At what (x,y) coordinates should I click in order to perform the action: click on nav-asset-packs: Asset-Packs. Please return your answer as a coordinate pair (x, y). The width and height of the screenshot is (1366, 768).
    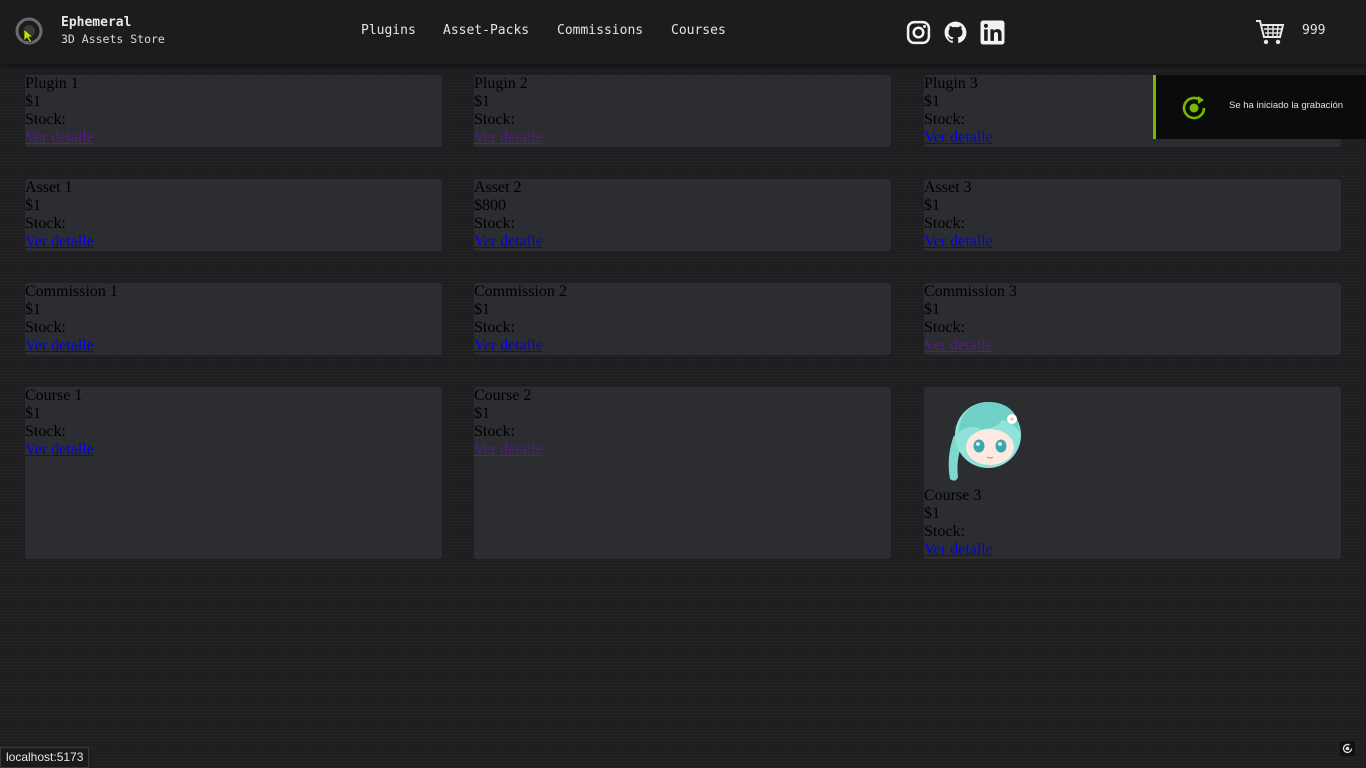
    Looking at the image, I should click on (486, 30).